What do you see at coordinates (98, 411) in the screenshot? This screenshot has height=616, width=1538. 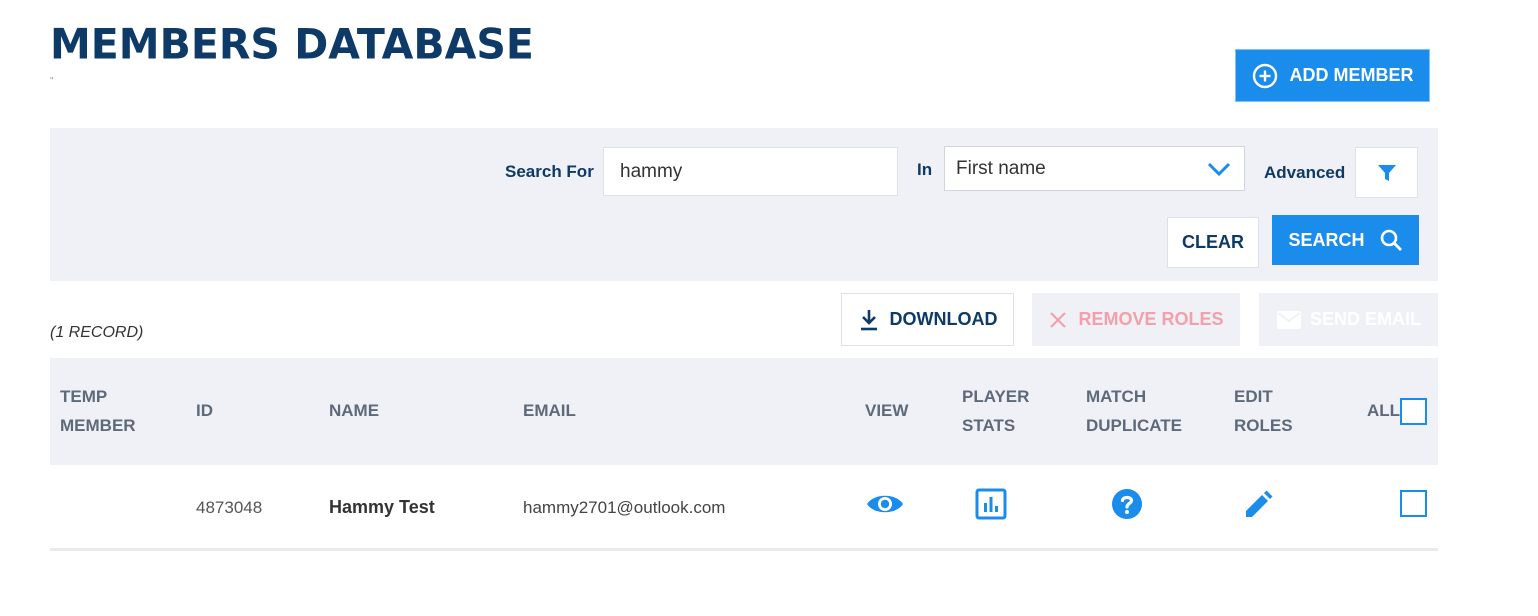 I see `header-temp-member: TEMP MEMBER` at bounding box center [98, 411].